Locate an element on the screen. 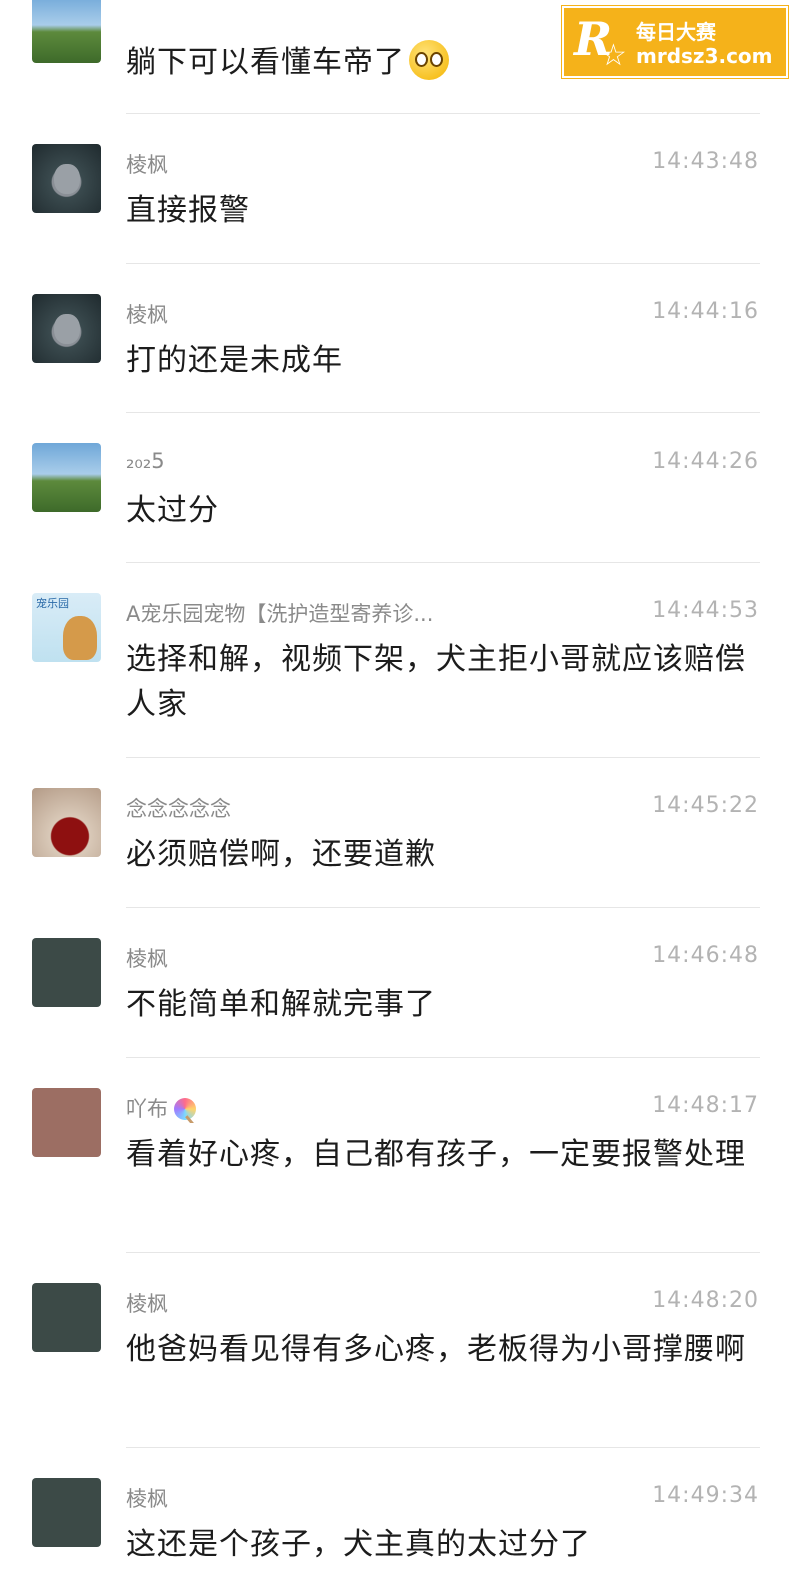 The height and width of the screenshot is (1583, 800). star-icon: ☆ is located at coordinates (613, 55).